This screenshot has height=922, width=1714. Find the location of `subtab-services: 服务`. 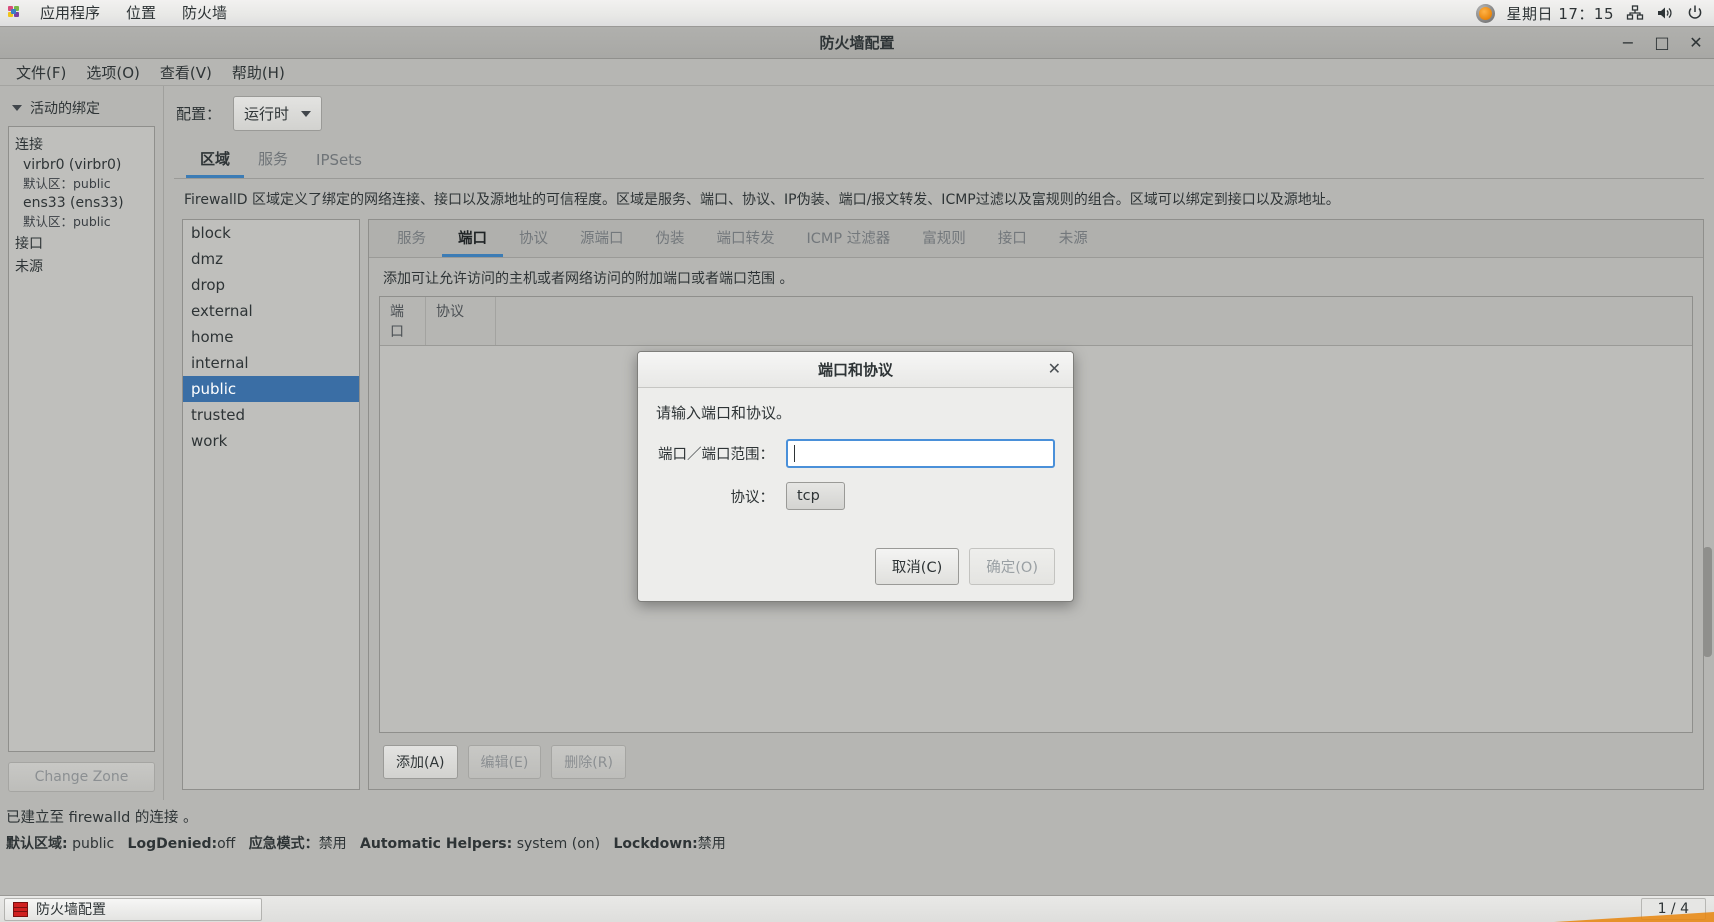

subtab-services: 服务 is located at coordinates (411, 238).